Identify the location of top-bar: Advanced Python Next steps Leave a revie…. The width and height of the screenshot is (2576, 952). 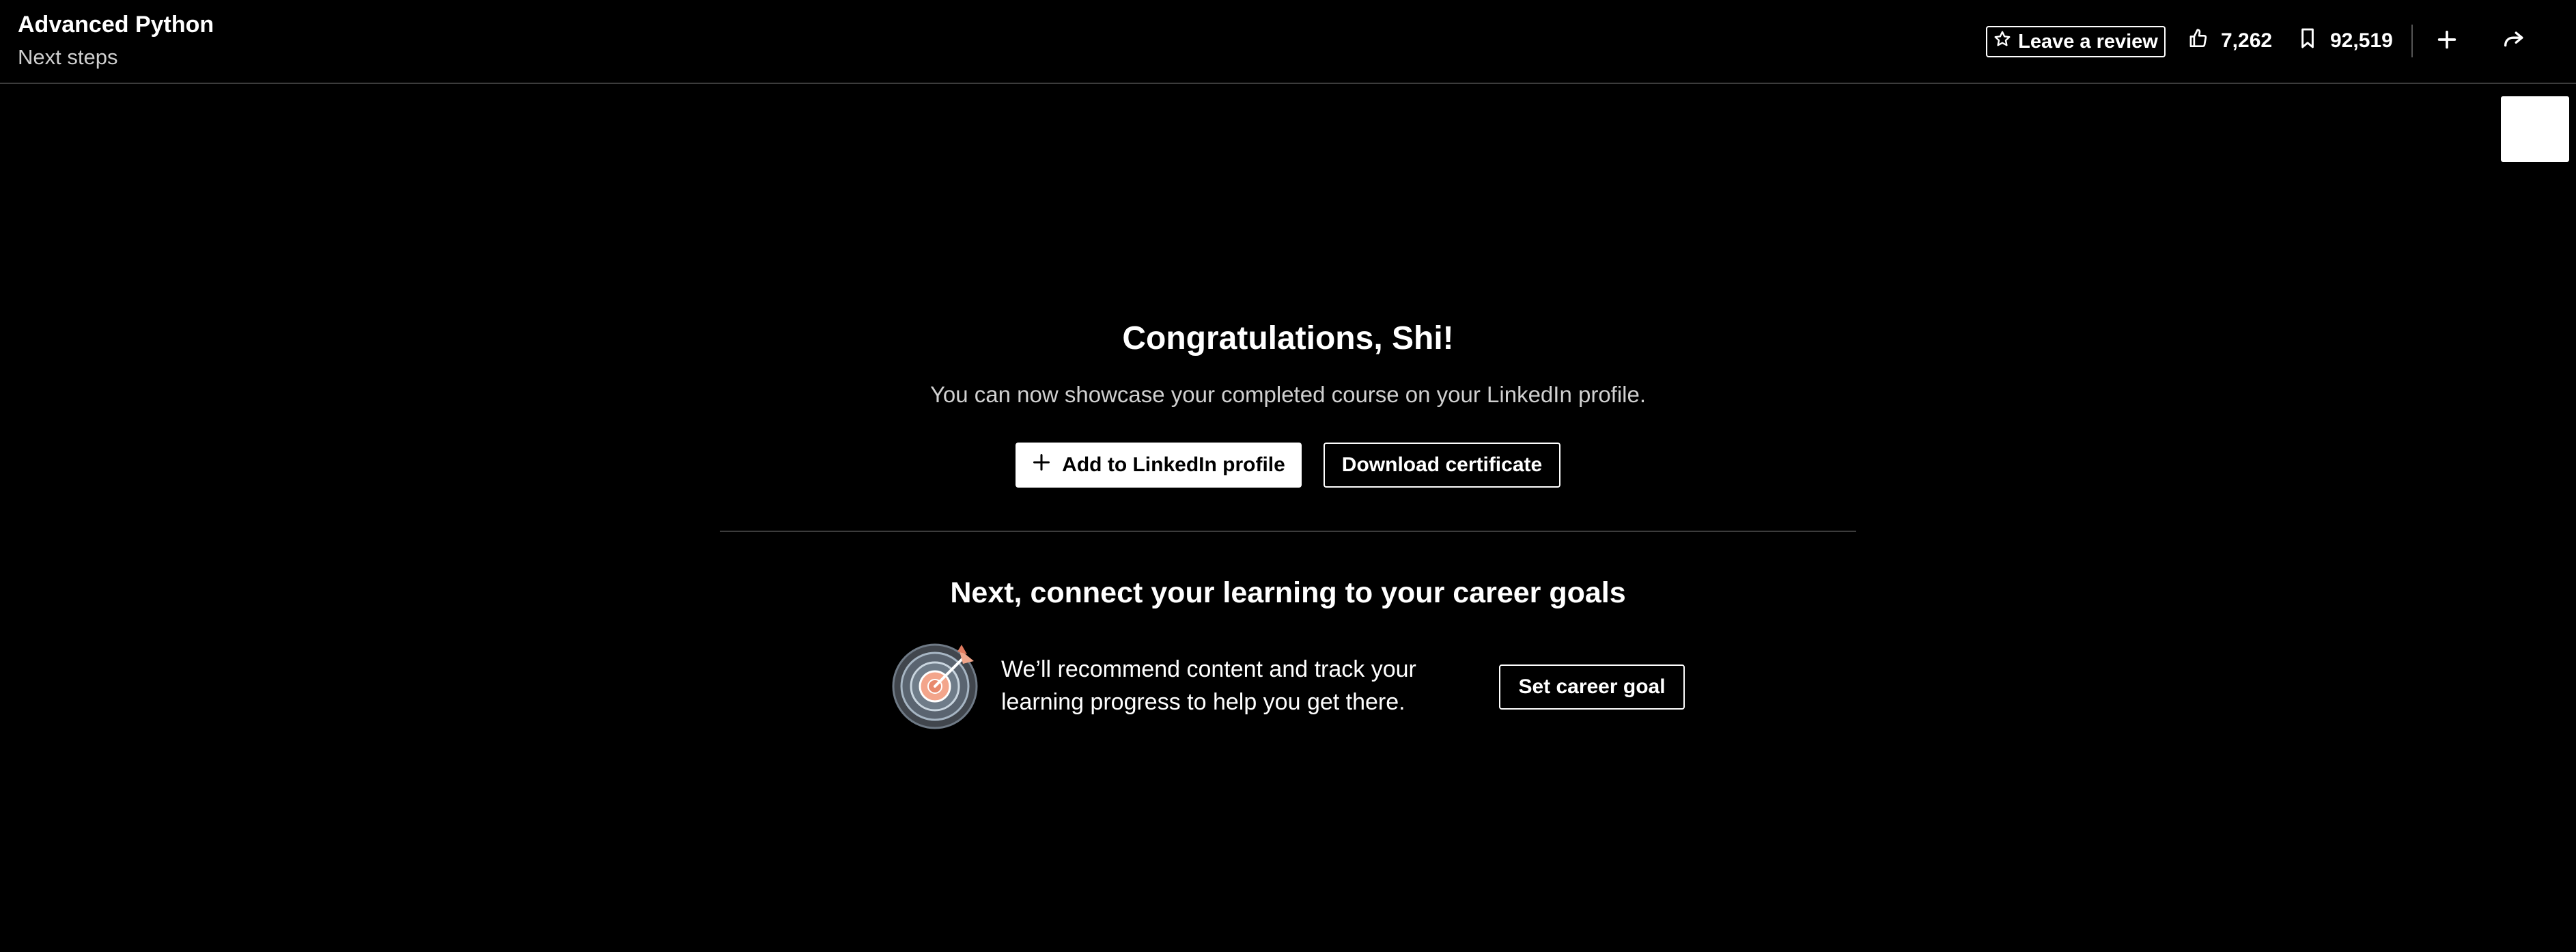
(1288, 42).